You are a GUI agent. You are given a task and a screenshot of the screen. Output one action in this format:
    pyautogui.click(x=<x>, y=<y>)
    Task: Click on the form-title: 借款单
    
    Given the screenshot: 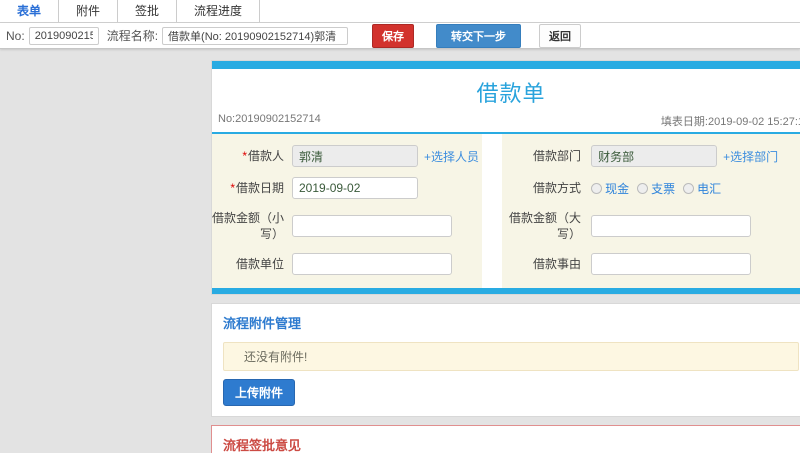 What is the action you would take?
    pyautogui.click(x=511, y=93)
    